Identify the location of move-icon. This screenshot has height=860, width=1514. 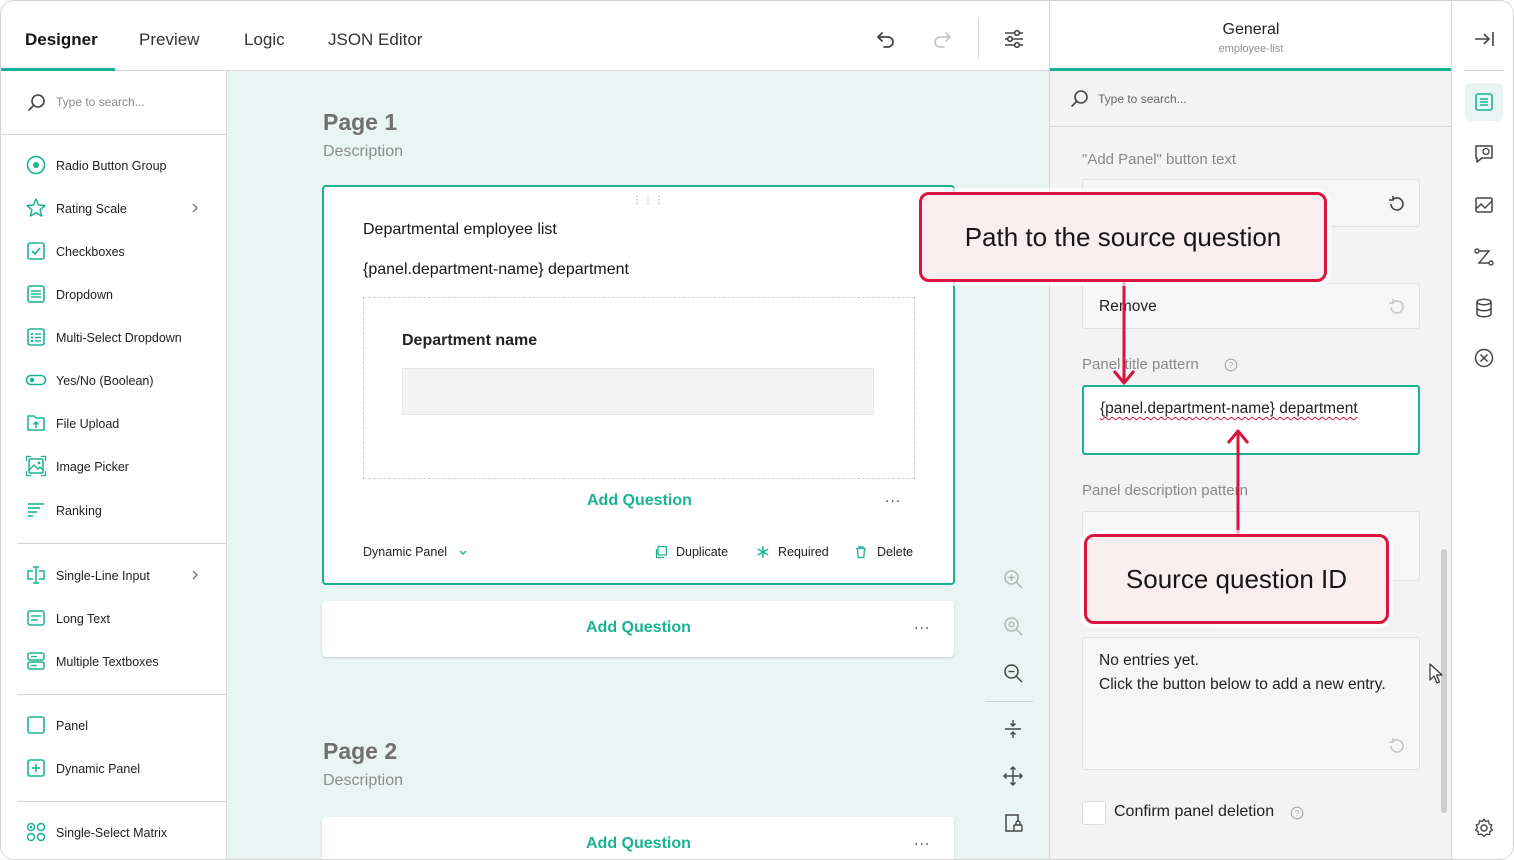
(1013, 776).